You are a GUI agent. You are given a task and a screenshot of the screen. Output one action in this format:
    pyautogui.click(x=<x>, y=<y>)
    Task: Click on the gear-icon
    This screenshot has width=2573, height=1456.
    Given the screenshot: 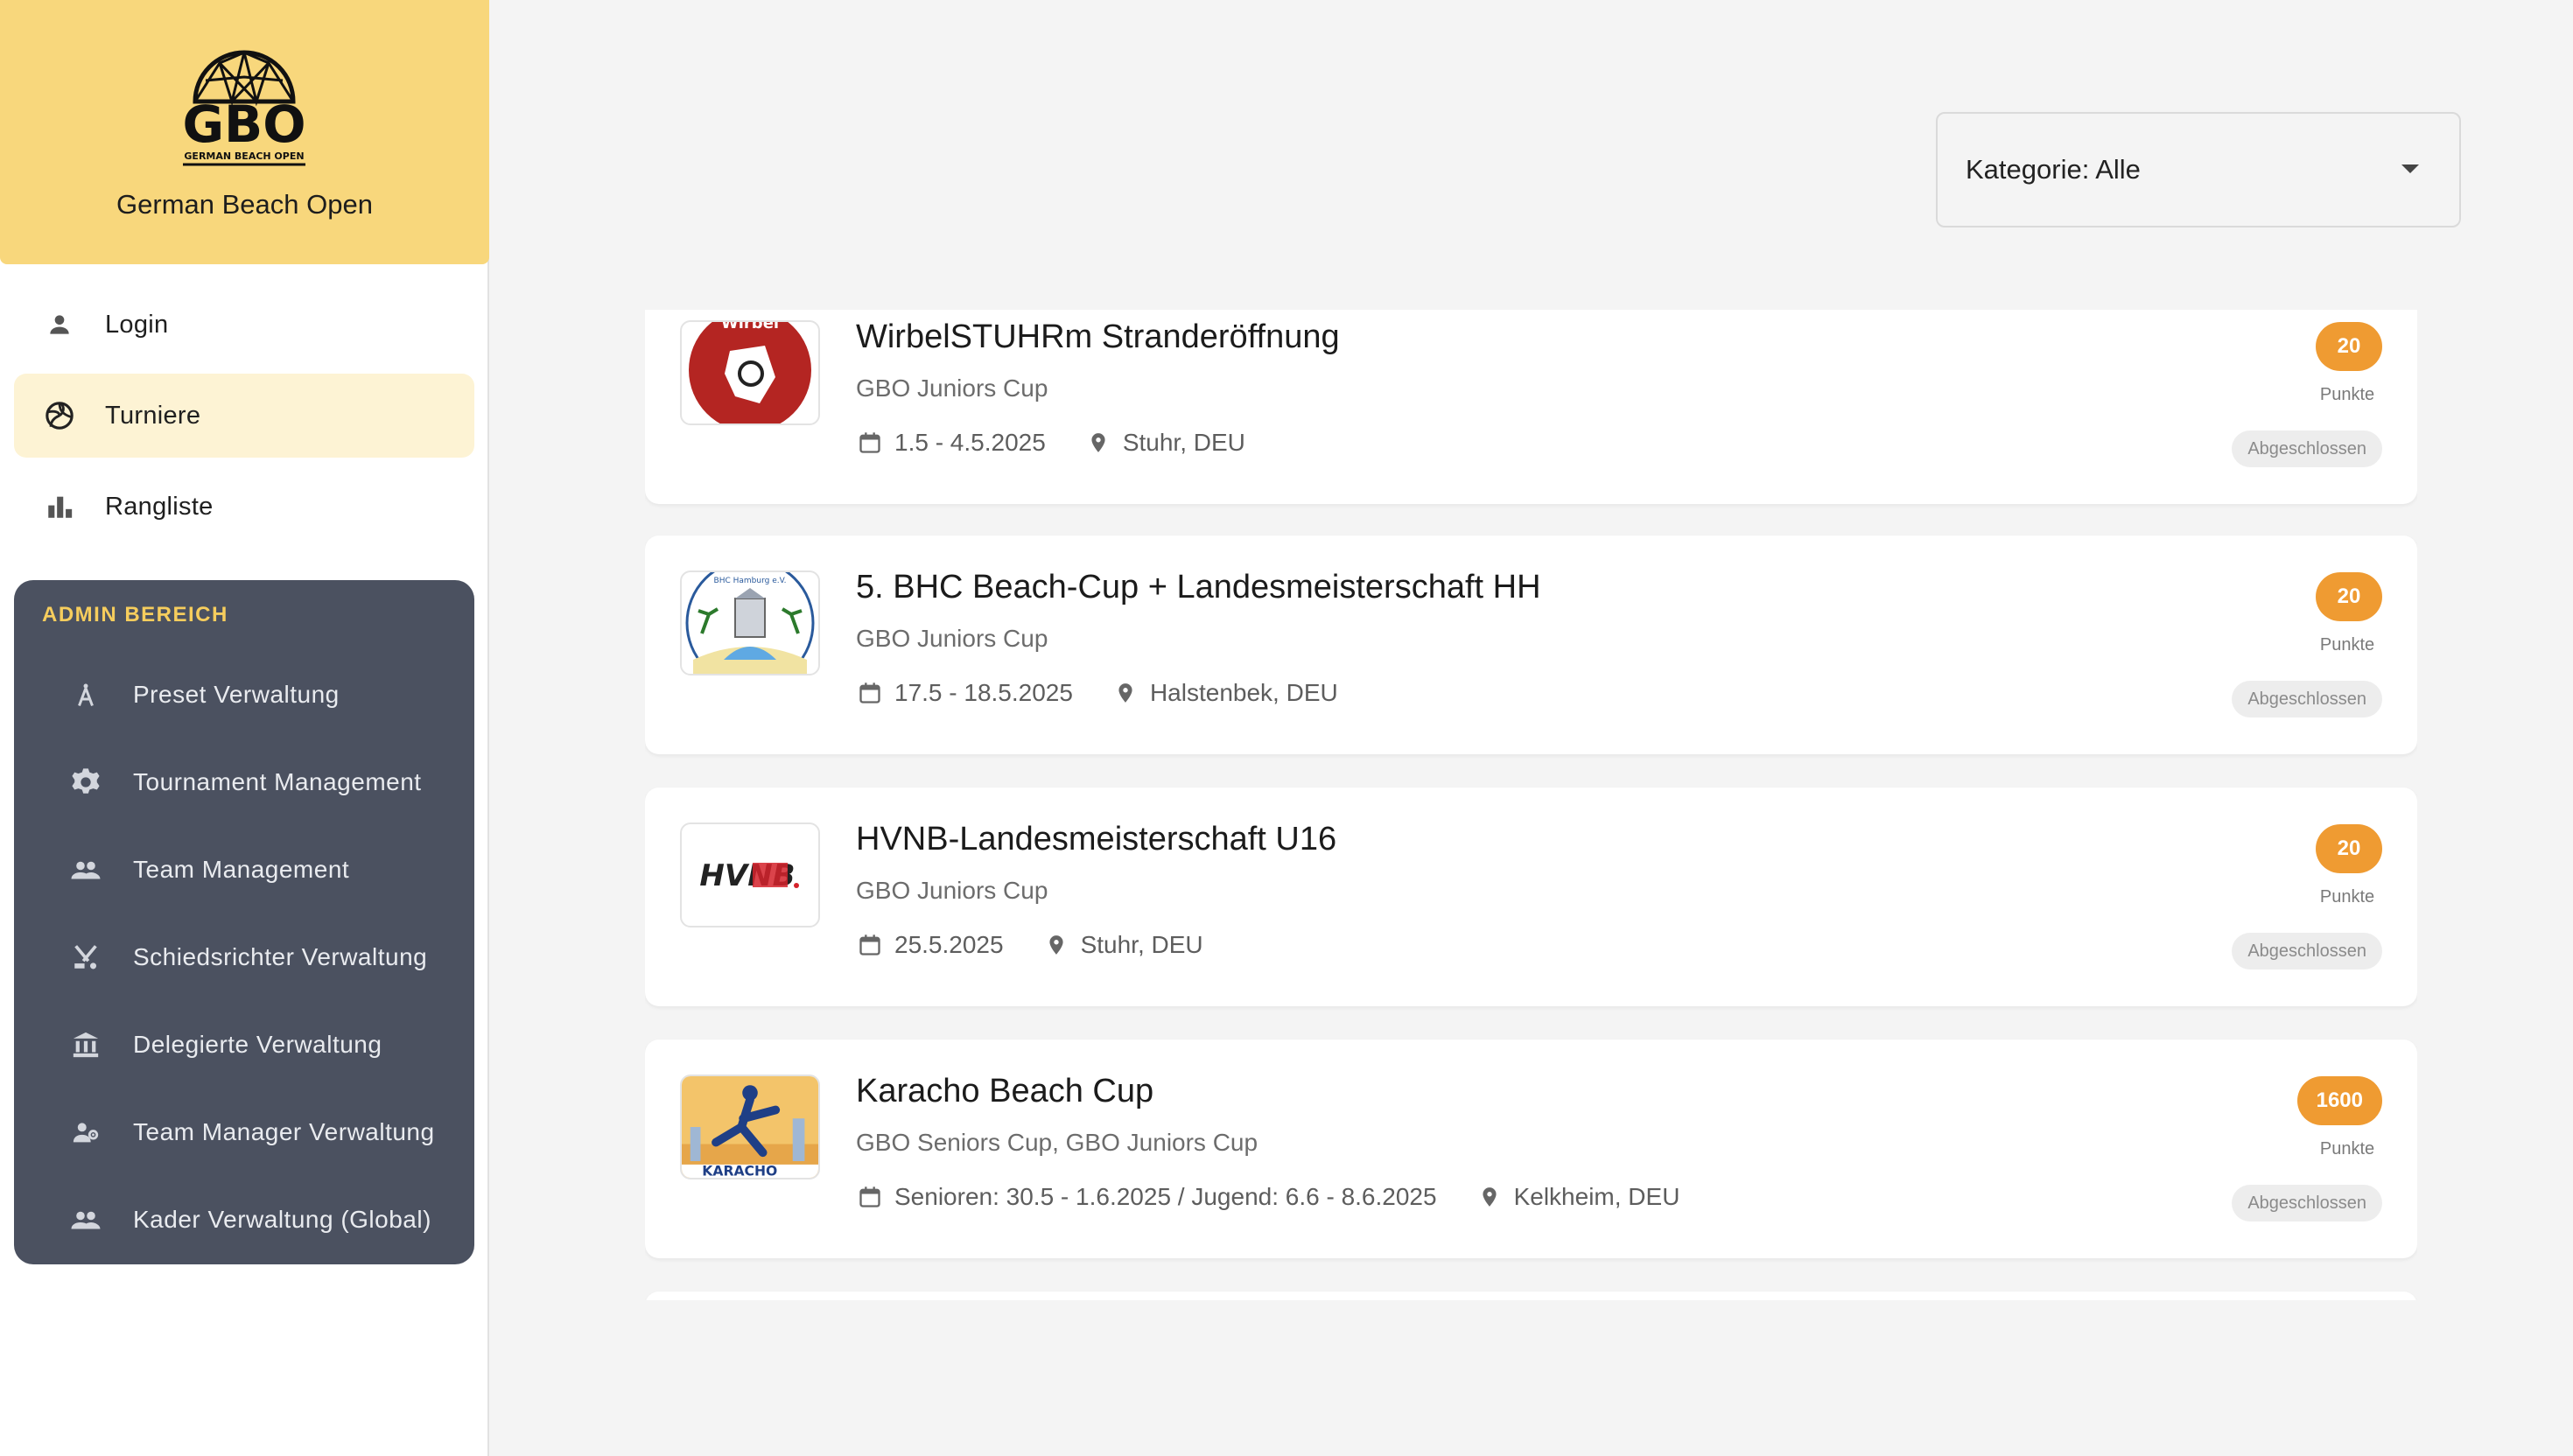 What is the action you would take?
    pyautogui.click(x=85, y=782)
    